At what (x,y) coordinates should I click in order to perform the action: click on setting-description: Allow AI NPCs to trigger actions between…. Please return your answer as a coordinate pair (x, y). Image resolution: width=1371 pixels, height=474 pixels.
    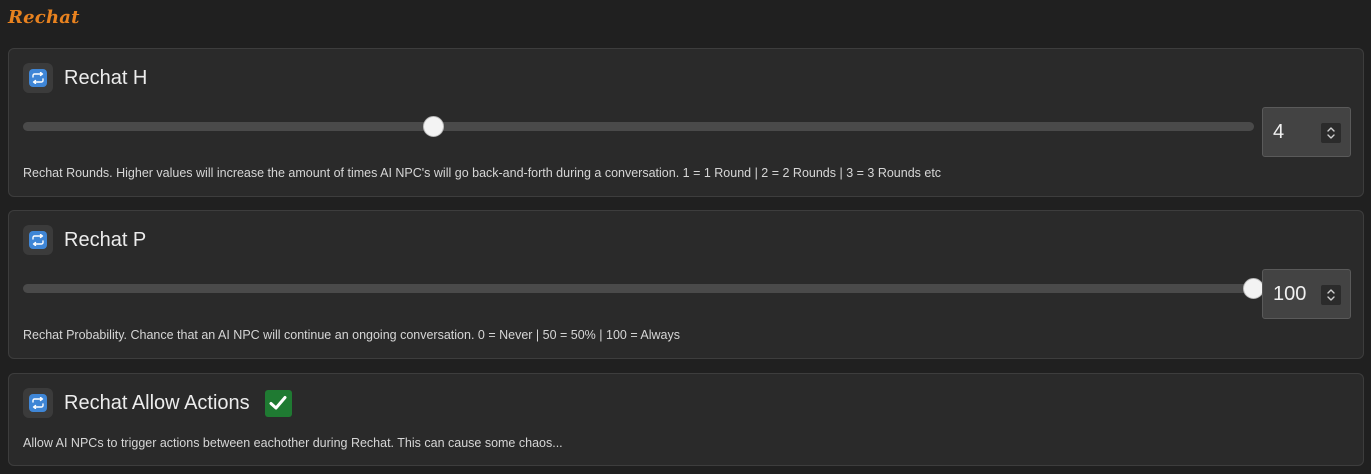
    Looking at the image, I should click on (293, 443).